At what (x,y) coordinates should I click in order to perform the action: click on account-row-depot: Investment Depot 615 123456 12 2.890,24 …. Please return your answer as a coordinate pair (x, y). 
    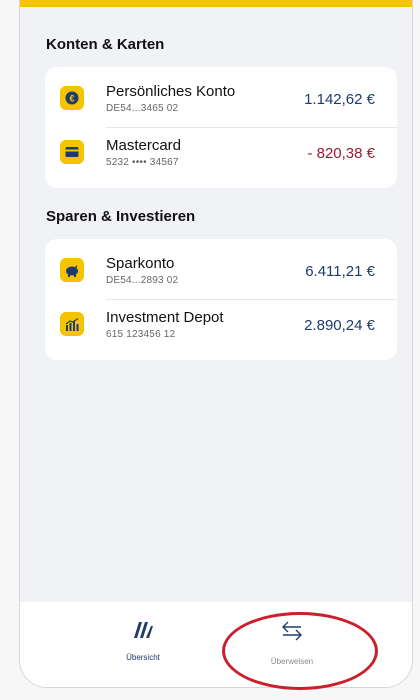
    Looking at the image, I should click on (221, 324).